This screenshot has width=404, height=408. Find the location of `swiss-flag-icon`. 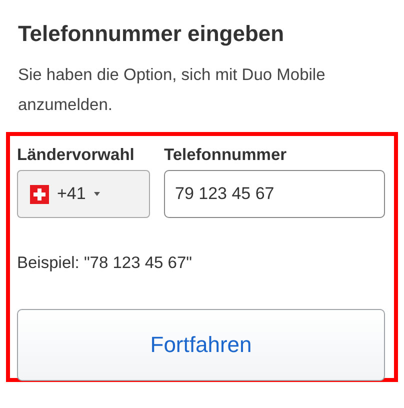

swiss-flag-icon is located at coordinates (39, 194).